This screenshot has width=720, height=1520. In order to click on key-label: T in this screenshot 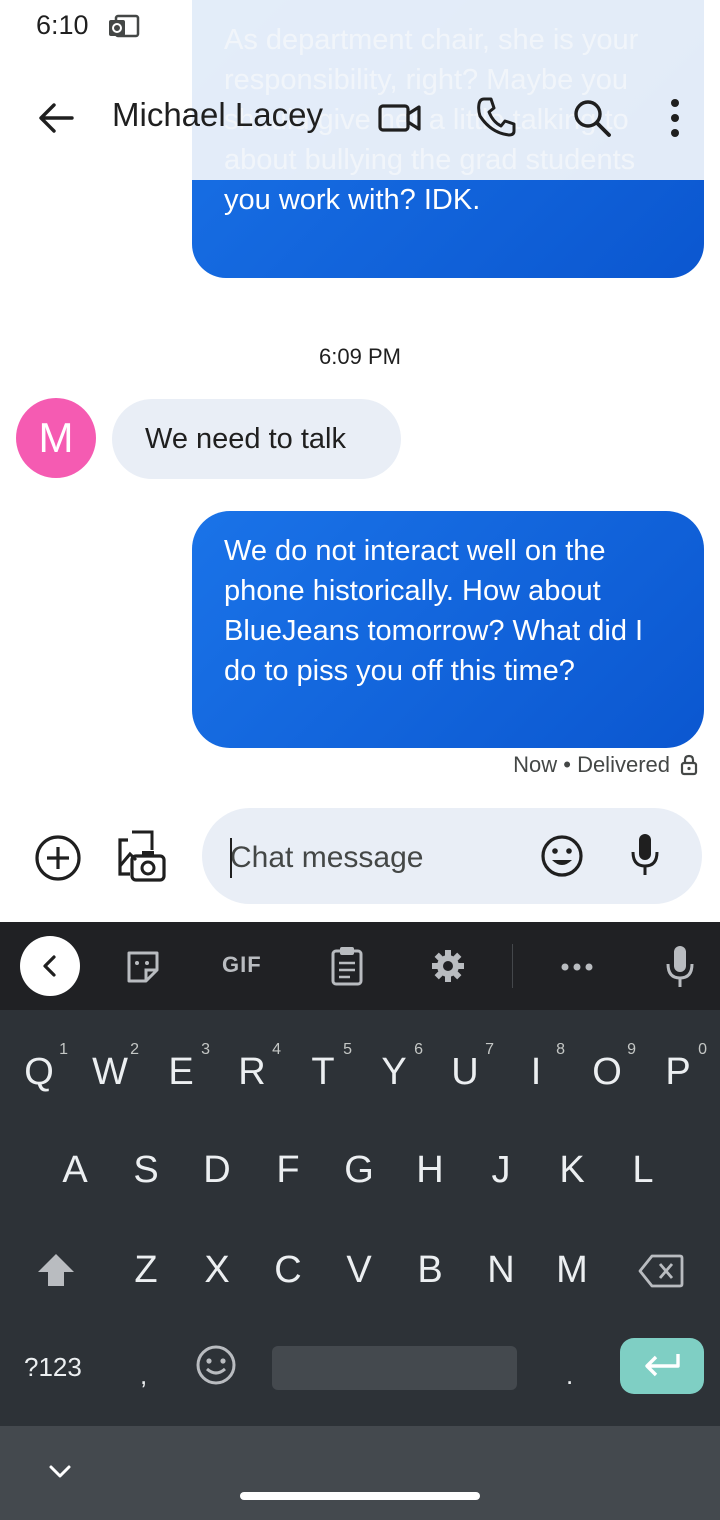, I will do `click(323, 1072)`.